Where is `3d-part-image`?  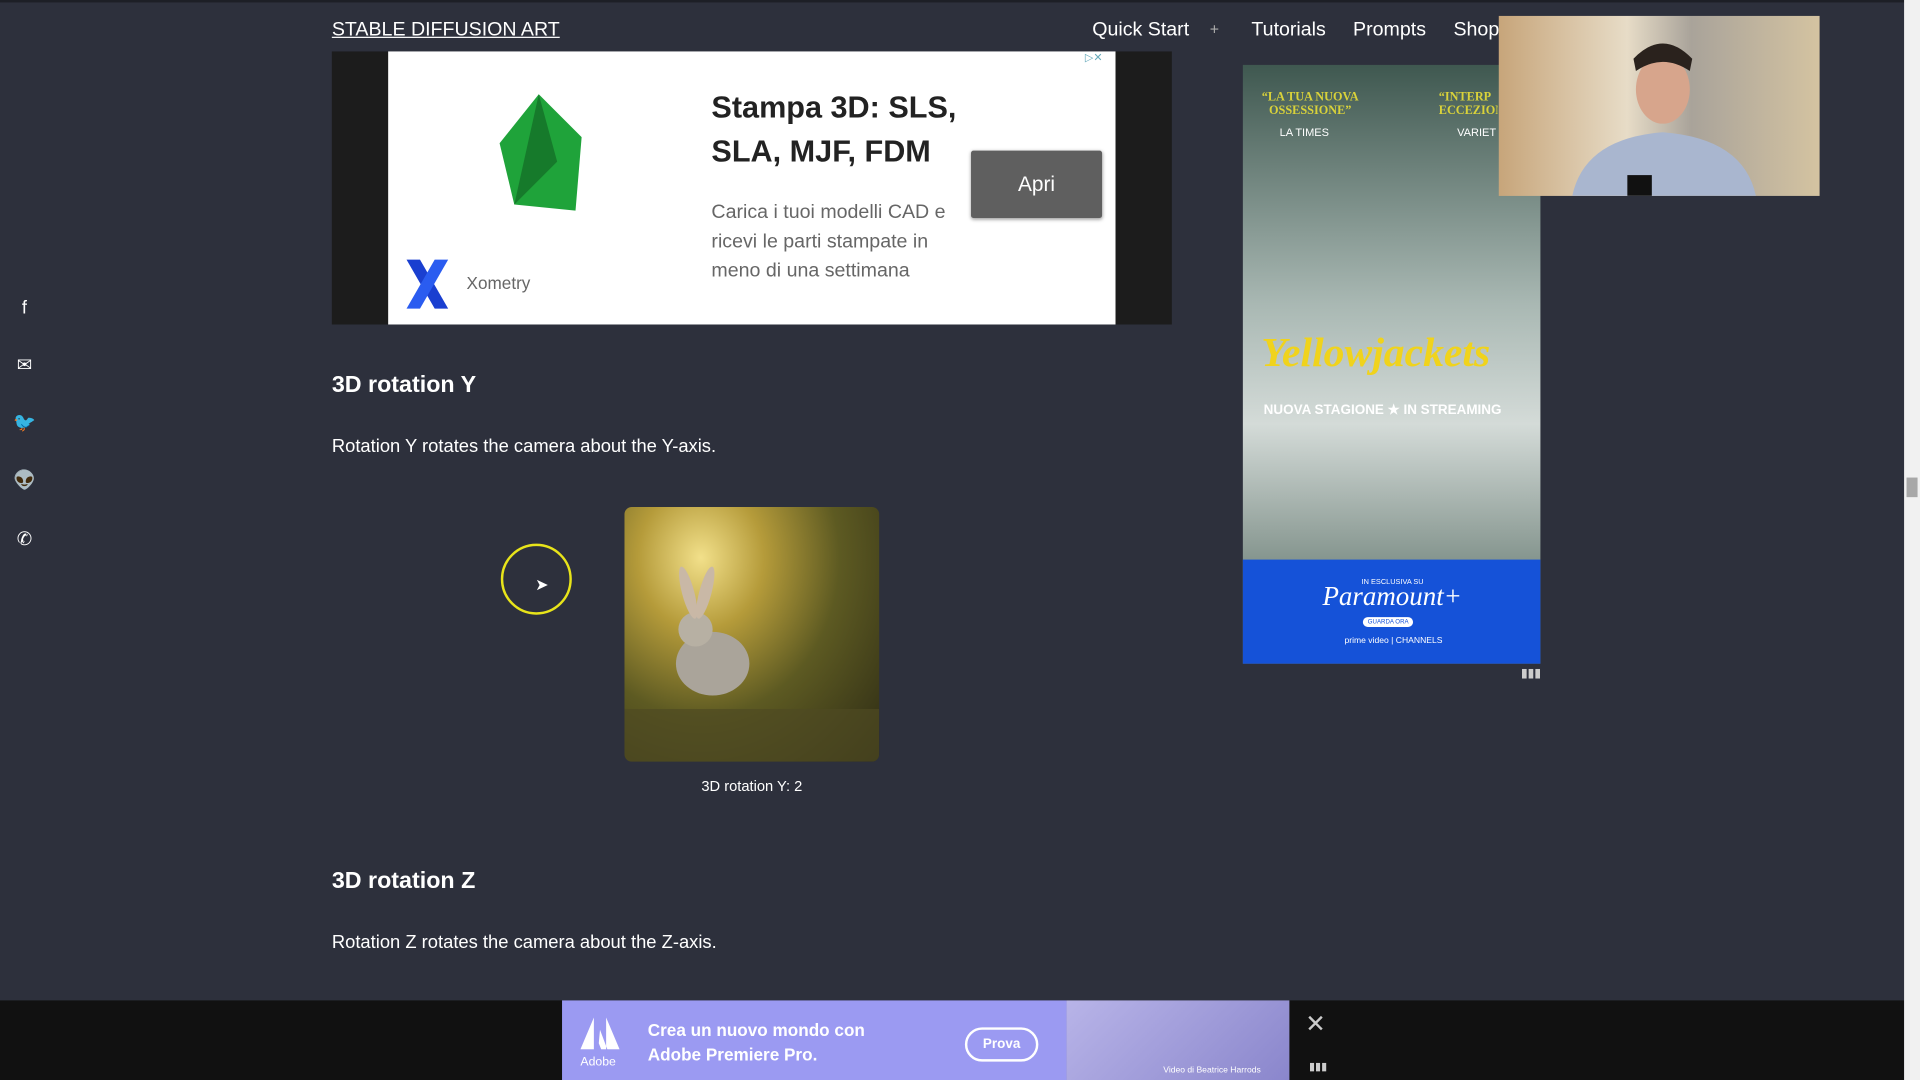
3d-part-image is located at coordinates (540, 152).